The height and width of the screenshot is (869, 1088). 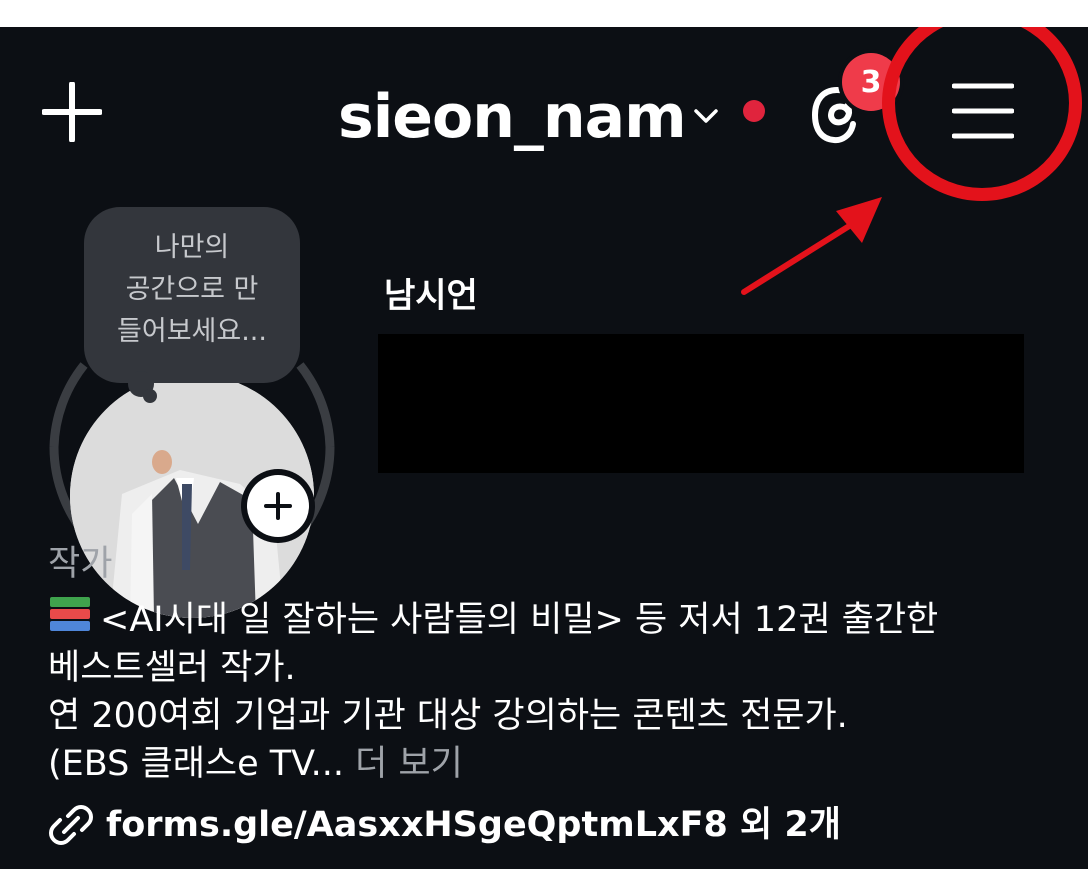 I want to click on highlight-arrow-annotation, so click(x=811, y=246).